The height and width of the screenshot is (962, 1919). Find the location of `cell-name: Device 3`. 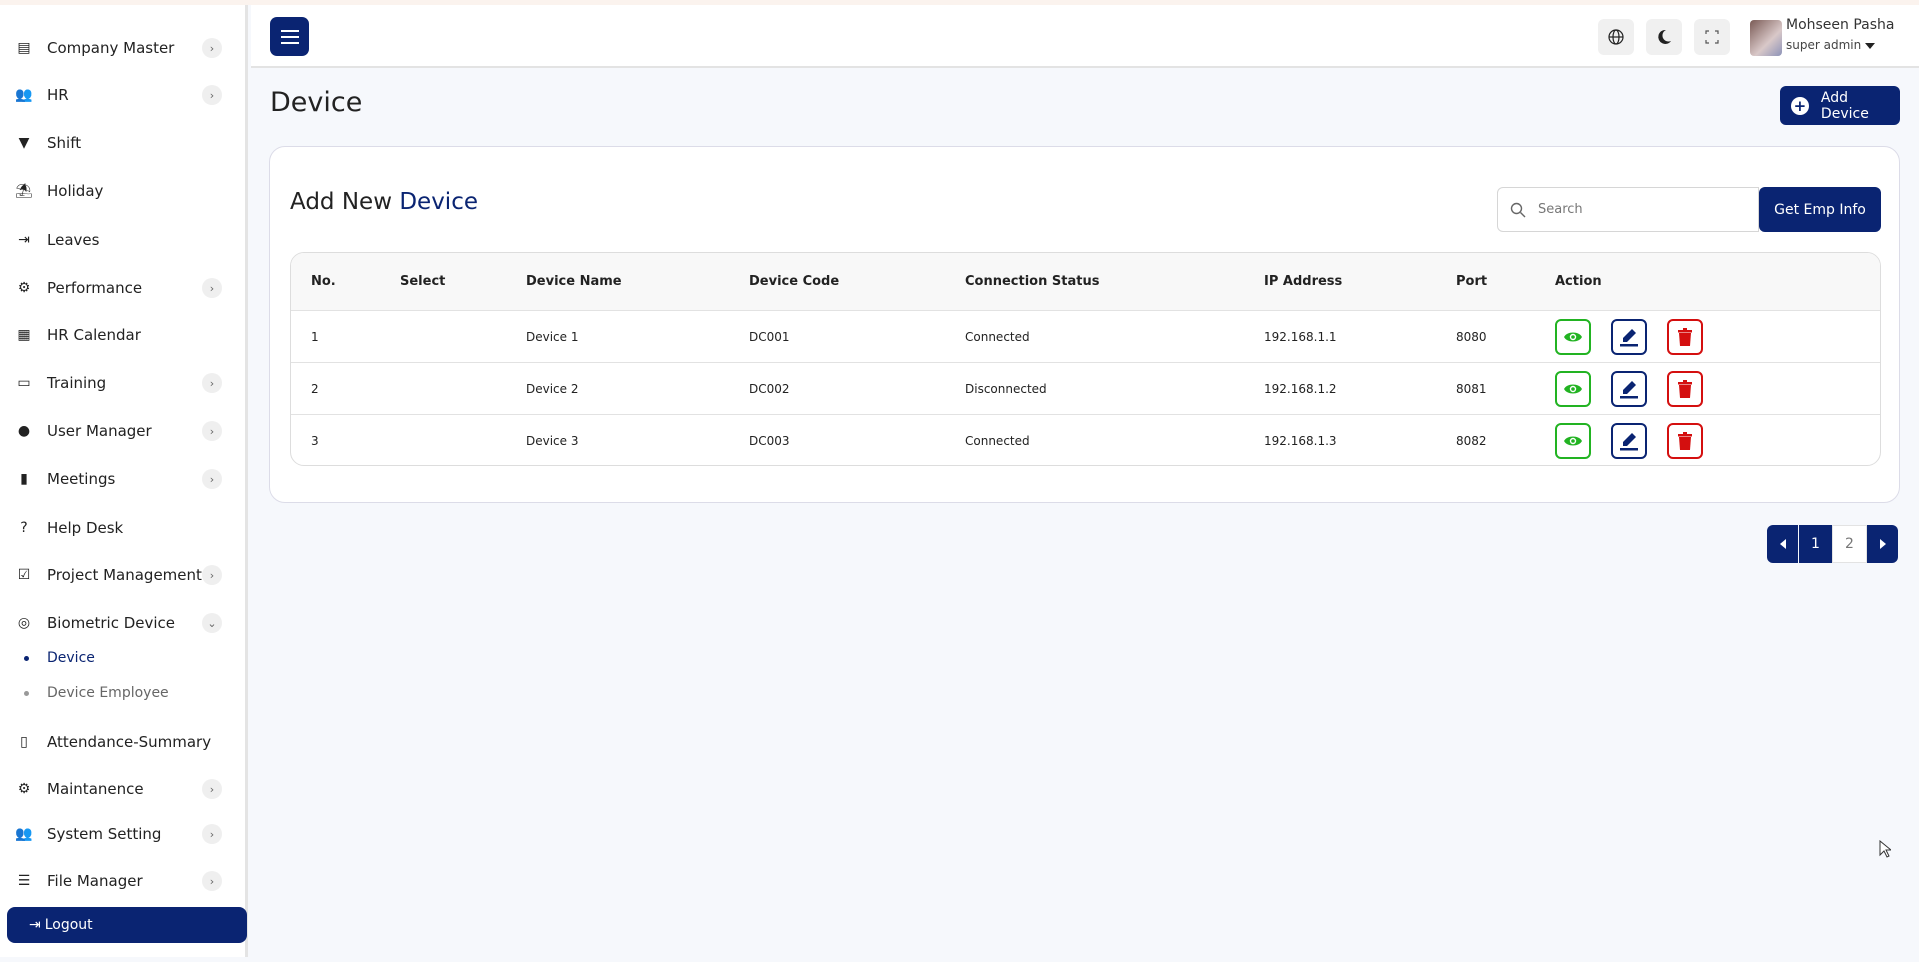

cell-name: Device 3 is located at coordinates (552, 440).